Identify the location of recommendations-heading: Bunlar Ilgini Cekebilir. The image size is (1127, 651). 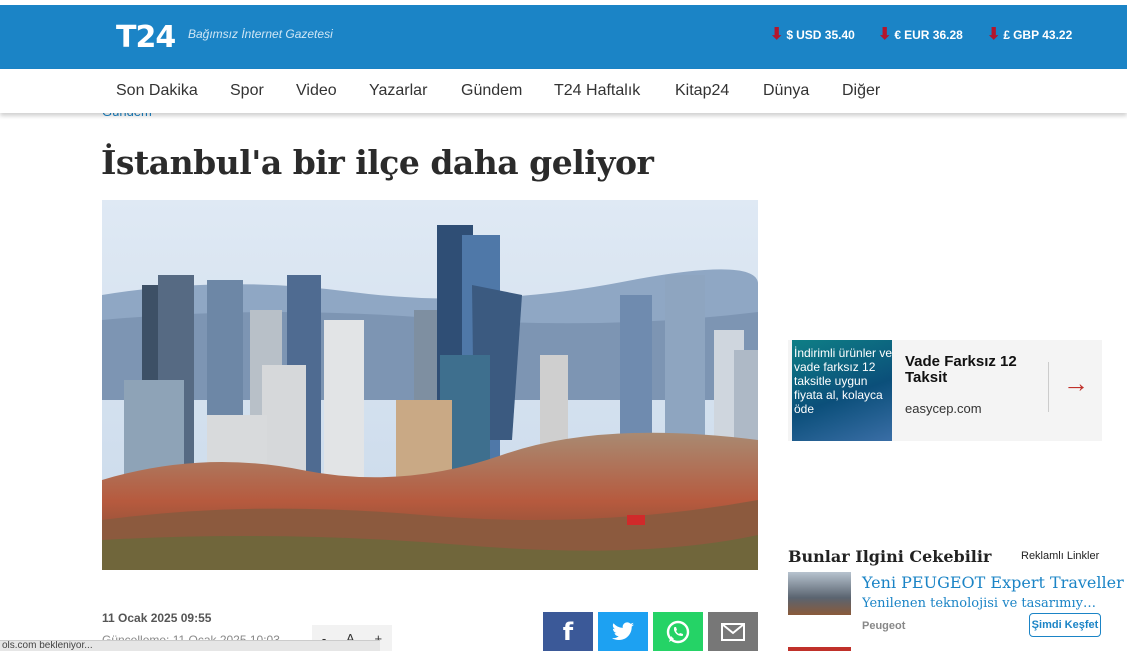
(890, 556).